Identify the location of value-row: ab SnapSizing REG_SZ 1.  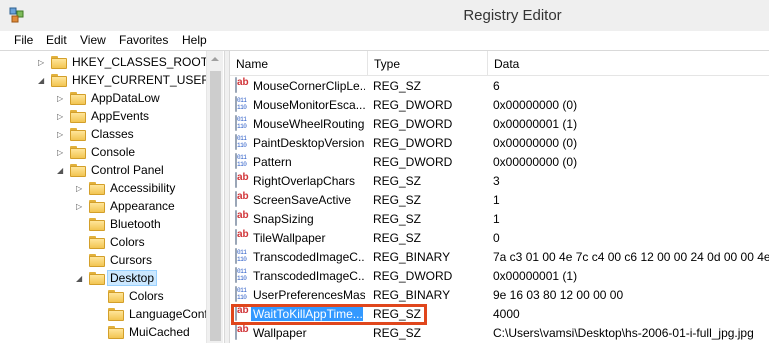
(499, 219).